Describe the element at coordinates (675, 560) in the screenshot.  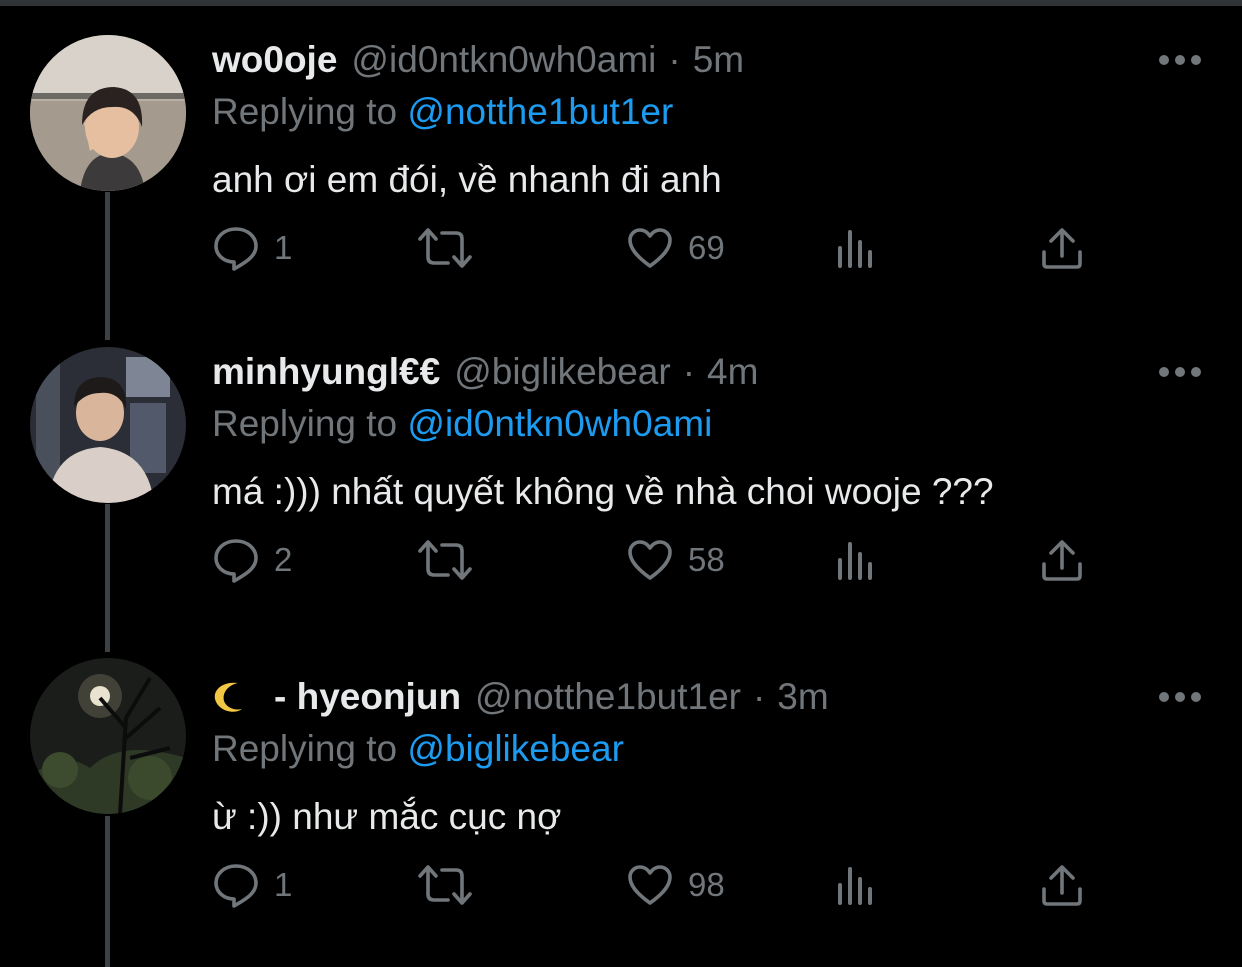
I see `like-button: 58` at that location.